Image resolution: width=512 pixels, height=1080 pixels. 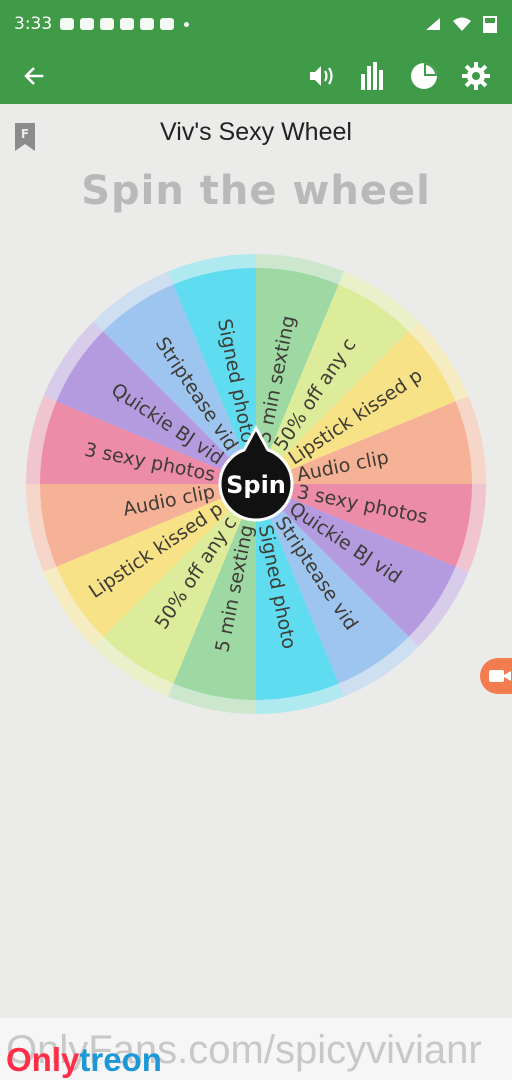 I want to click on arrow-left-icon, so click(x=34, y=76).